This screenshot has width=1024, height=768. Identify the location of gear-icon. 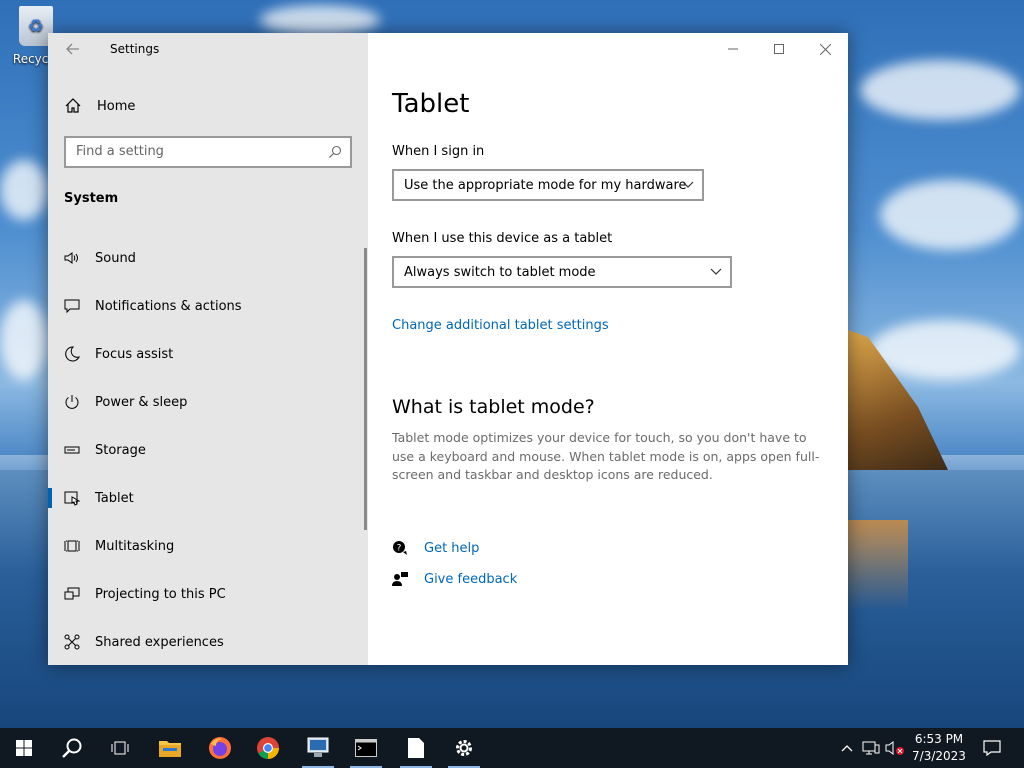
(464, 748).